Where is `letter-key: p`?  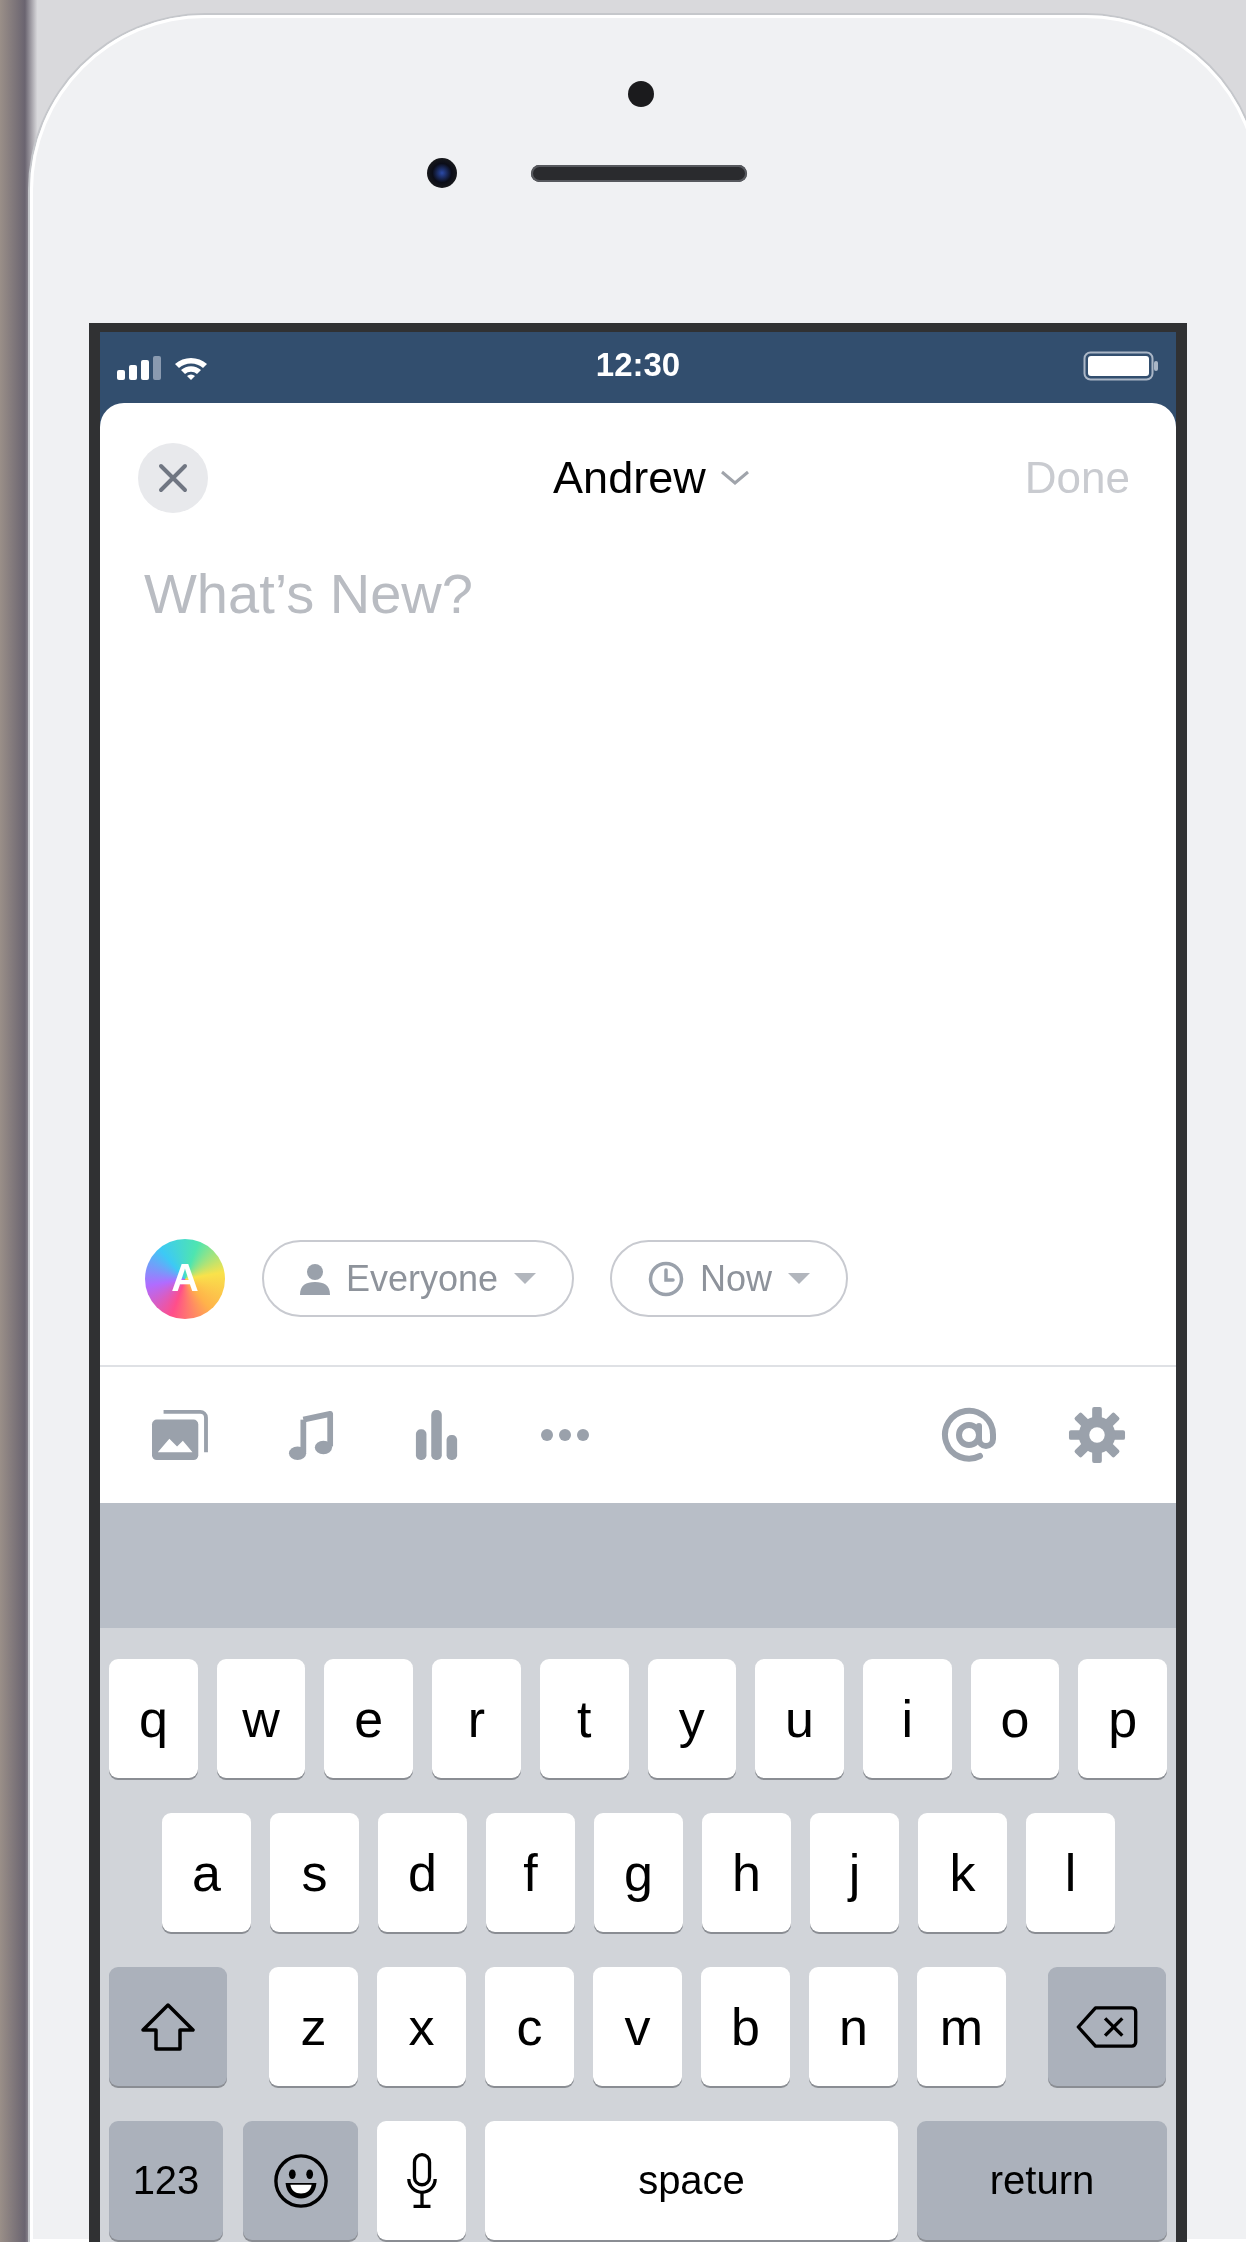
letter-key: p is located at coordinates (1123, 1718).